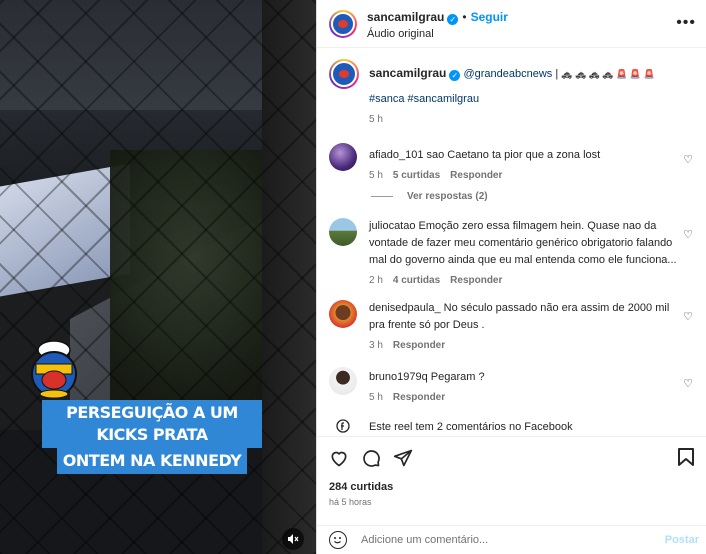  What do you see at coordinates (339, 458) in the screenshot?
I see `heart-icon` at bounding box center [339, 458].